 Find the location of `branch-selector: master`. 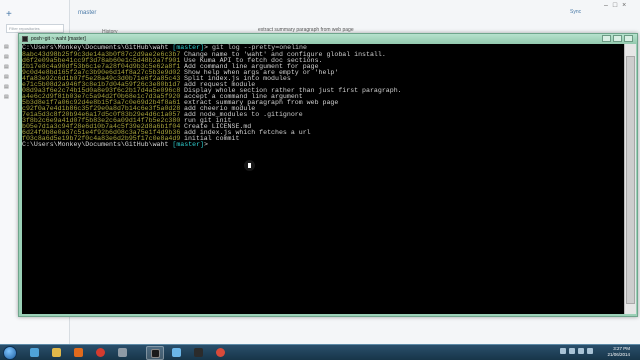

branch-selector: master is located at coordinates (87, 13).